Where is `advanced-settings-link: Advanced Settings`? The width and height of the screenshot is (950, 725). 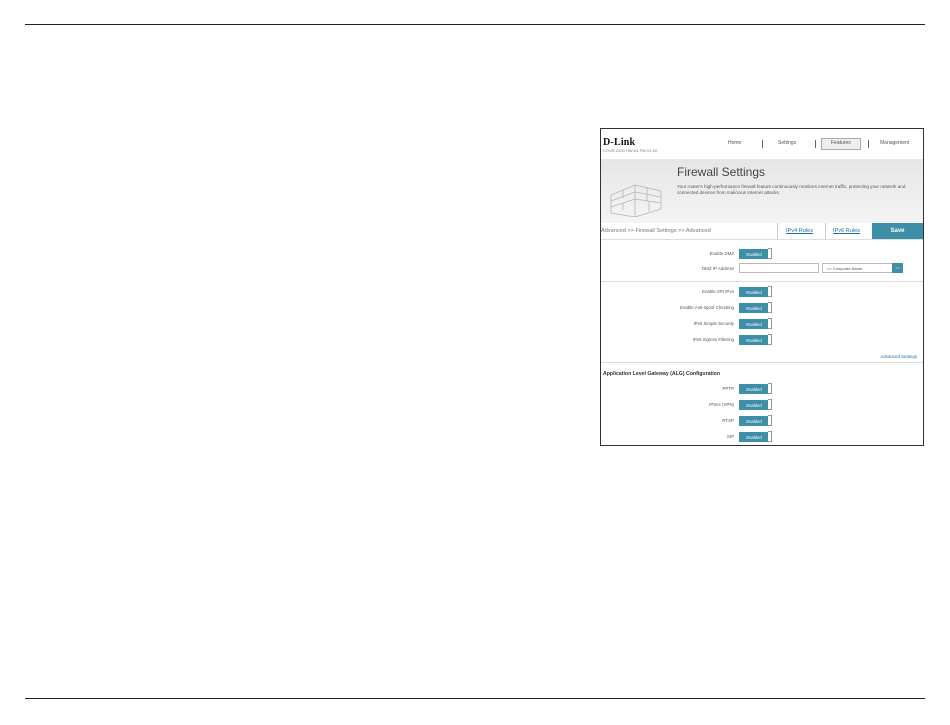
advanced-settings-link: Advanced Settings is located at coordinates (898, 356).